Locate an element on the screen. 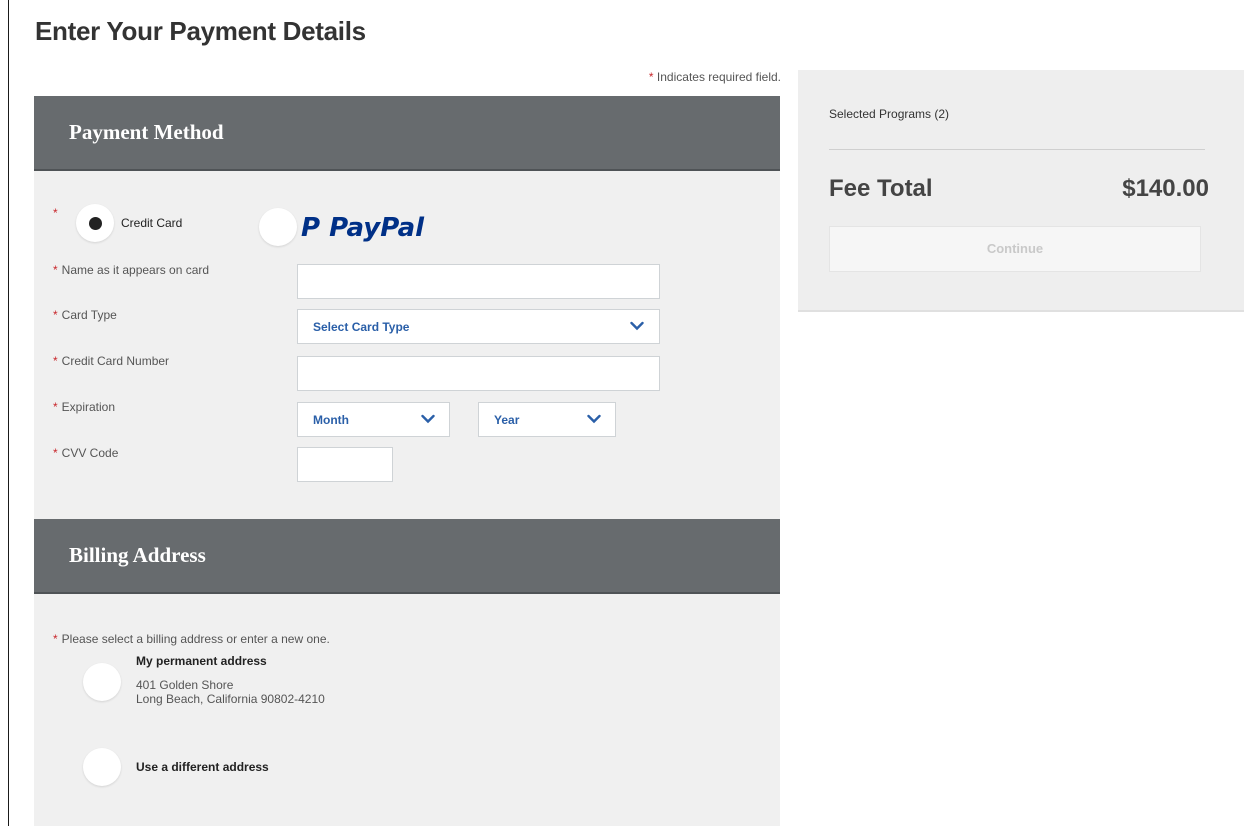 Image resolution: width=1257 pixels, height=826 pixels. card-number-label-text: Credit Card Number is located at coordinates (115, 361).